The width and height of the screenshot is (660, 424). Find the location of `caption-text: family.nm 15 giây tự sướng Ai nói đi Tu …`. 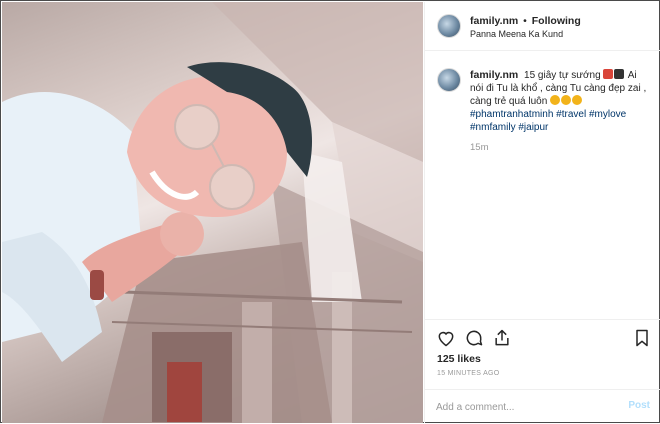

caption-text: family.nm 15 giây tự sướng Ai nói đi Tu … is located at coordinates (560, 101).